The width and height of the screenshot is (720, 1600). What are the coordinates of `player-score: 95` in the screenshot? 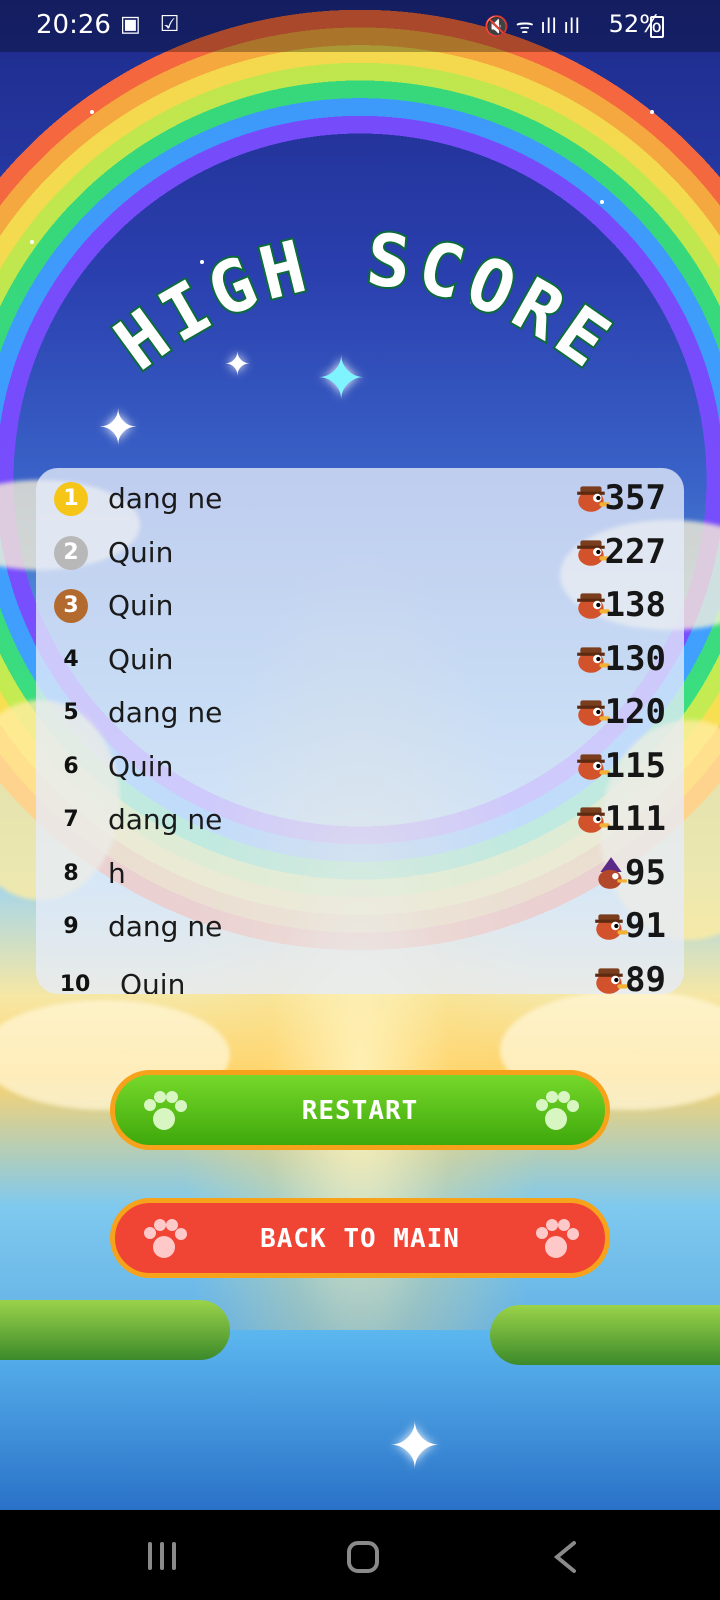 It's located at (645, 872).